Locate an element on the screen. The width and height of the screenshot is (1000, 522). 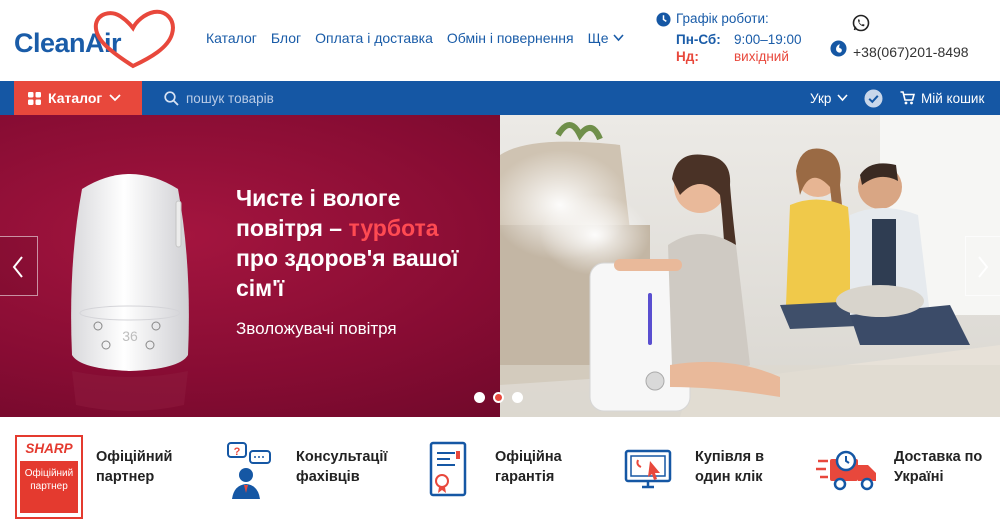
chevron-left-icon is located at coordinates (17, 267).